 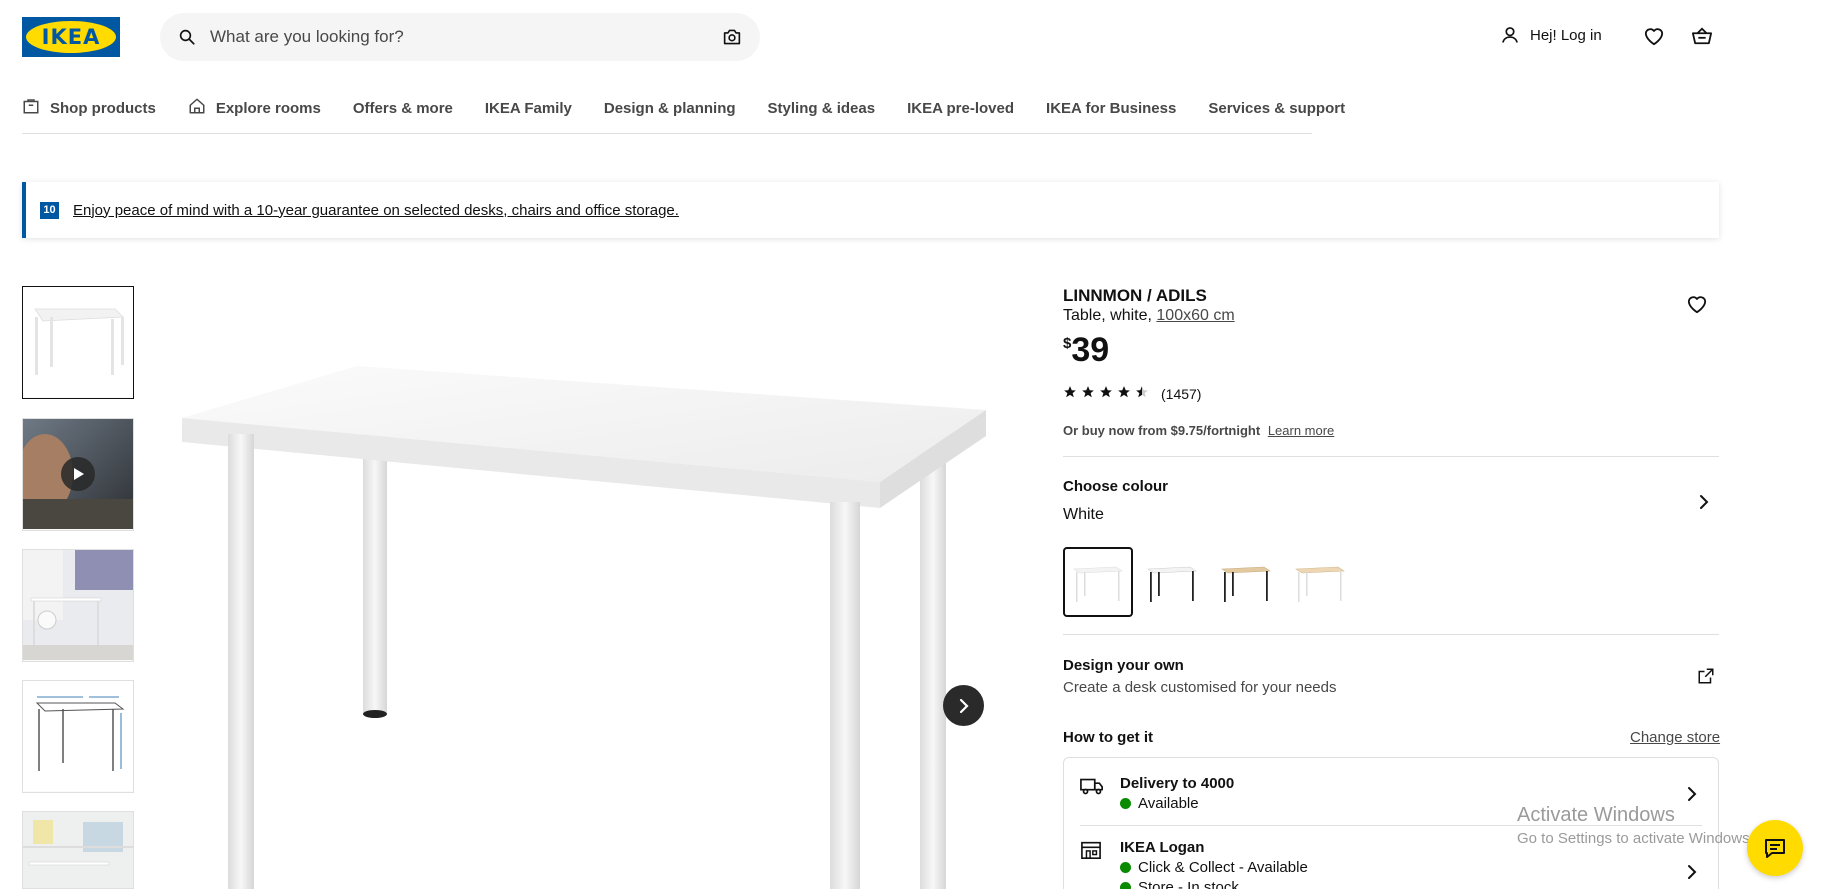 I want to click on store-stock-status: Store - In stock, so click(x=1179, y=884).